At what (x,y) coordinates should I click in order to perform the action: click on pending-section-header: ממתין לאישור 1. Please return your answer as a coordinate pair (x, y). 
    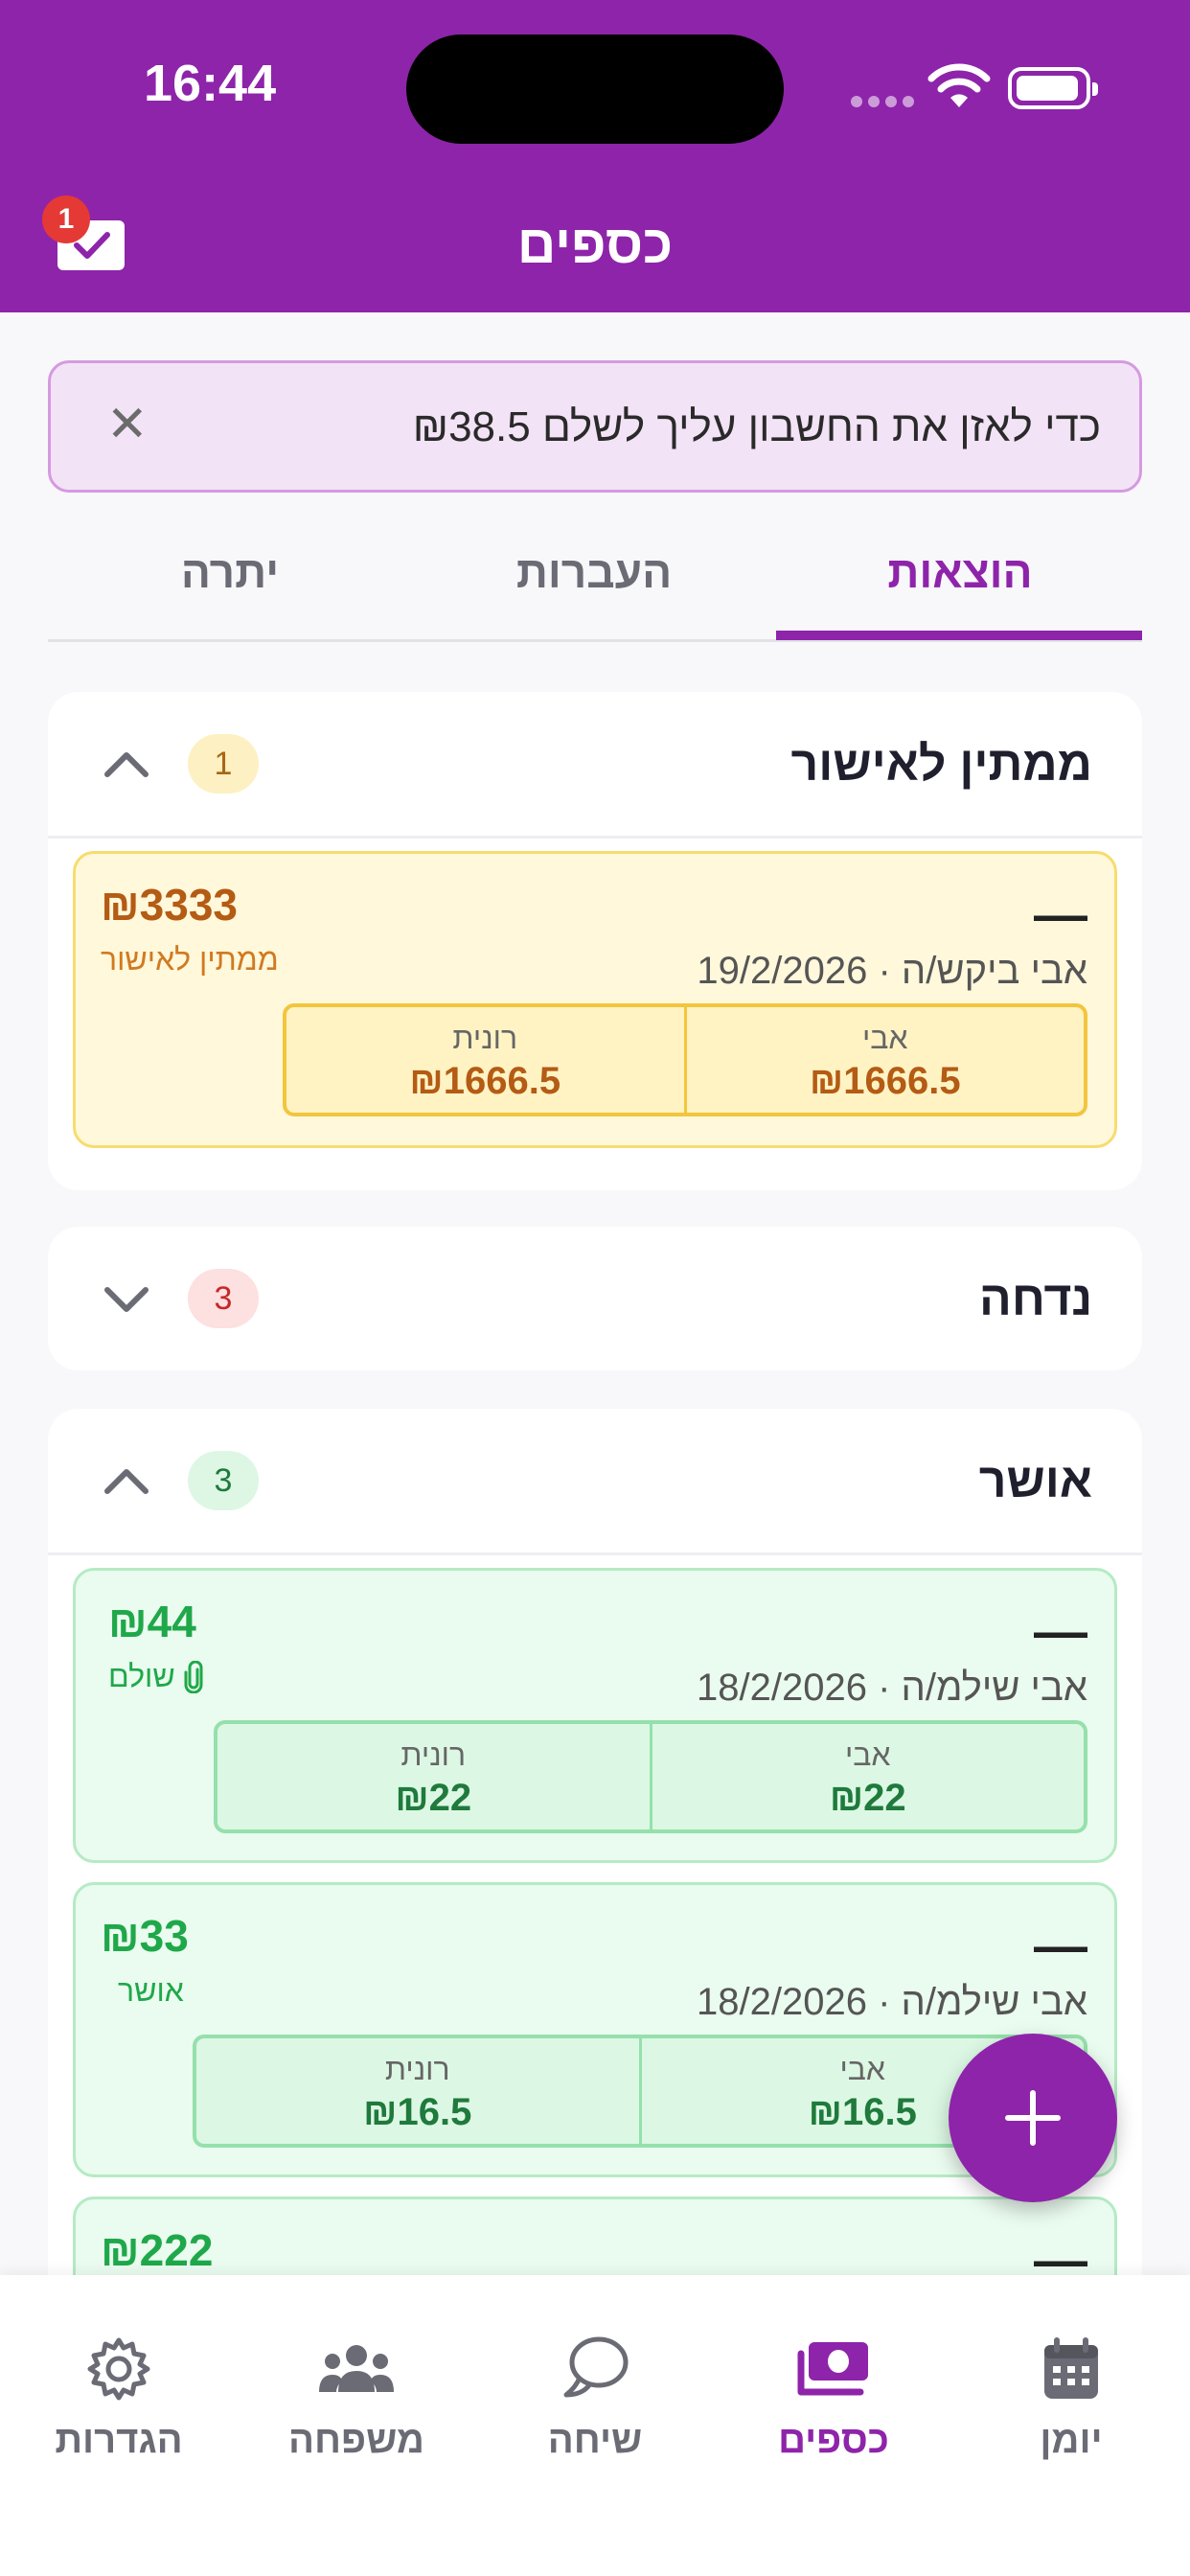
    Looking at the image, I should click on (595, 764).